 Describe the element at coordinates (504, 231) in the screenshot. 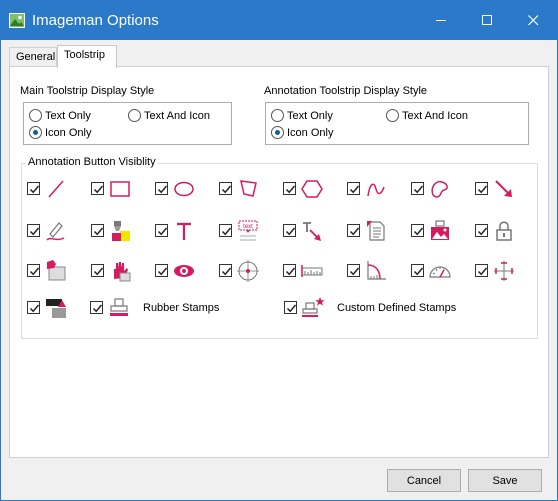

I see `lock-icon` at that location.